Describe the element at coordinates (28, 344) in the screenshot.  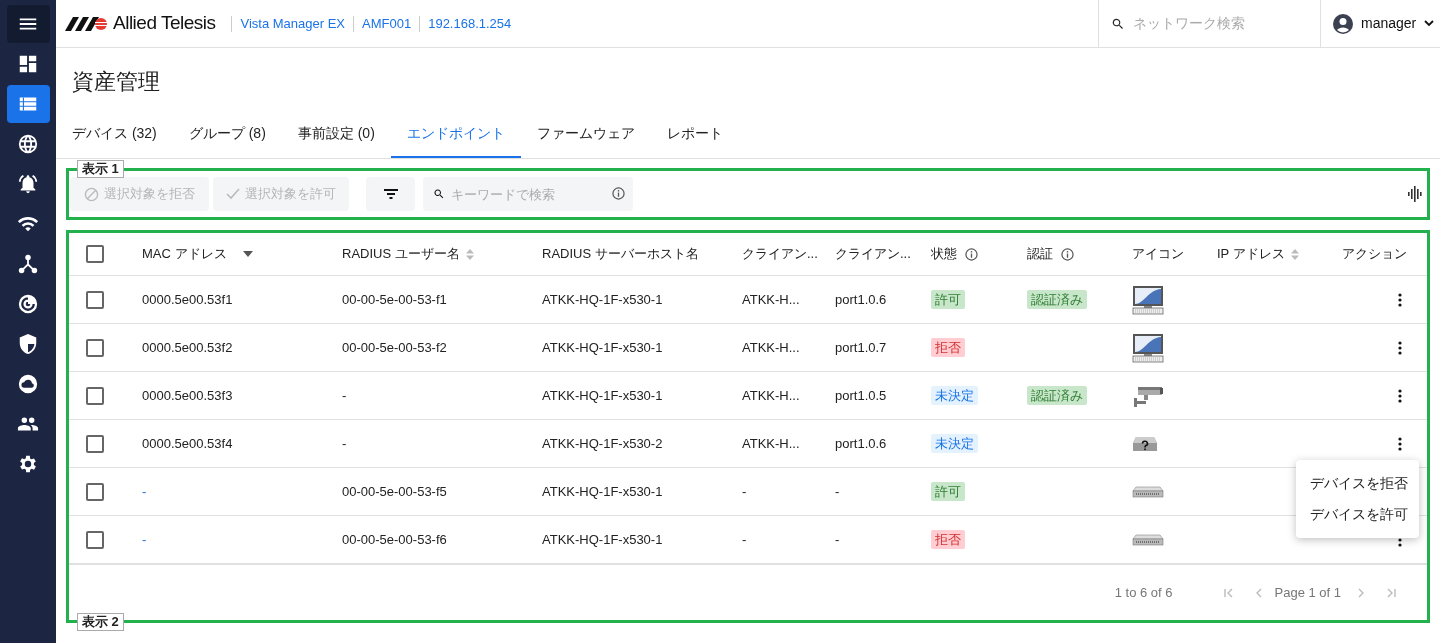
I see `shield-icon` at that location.